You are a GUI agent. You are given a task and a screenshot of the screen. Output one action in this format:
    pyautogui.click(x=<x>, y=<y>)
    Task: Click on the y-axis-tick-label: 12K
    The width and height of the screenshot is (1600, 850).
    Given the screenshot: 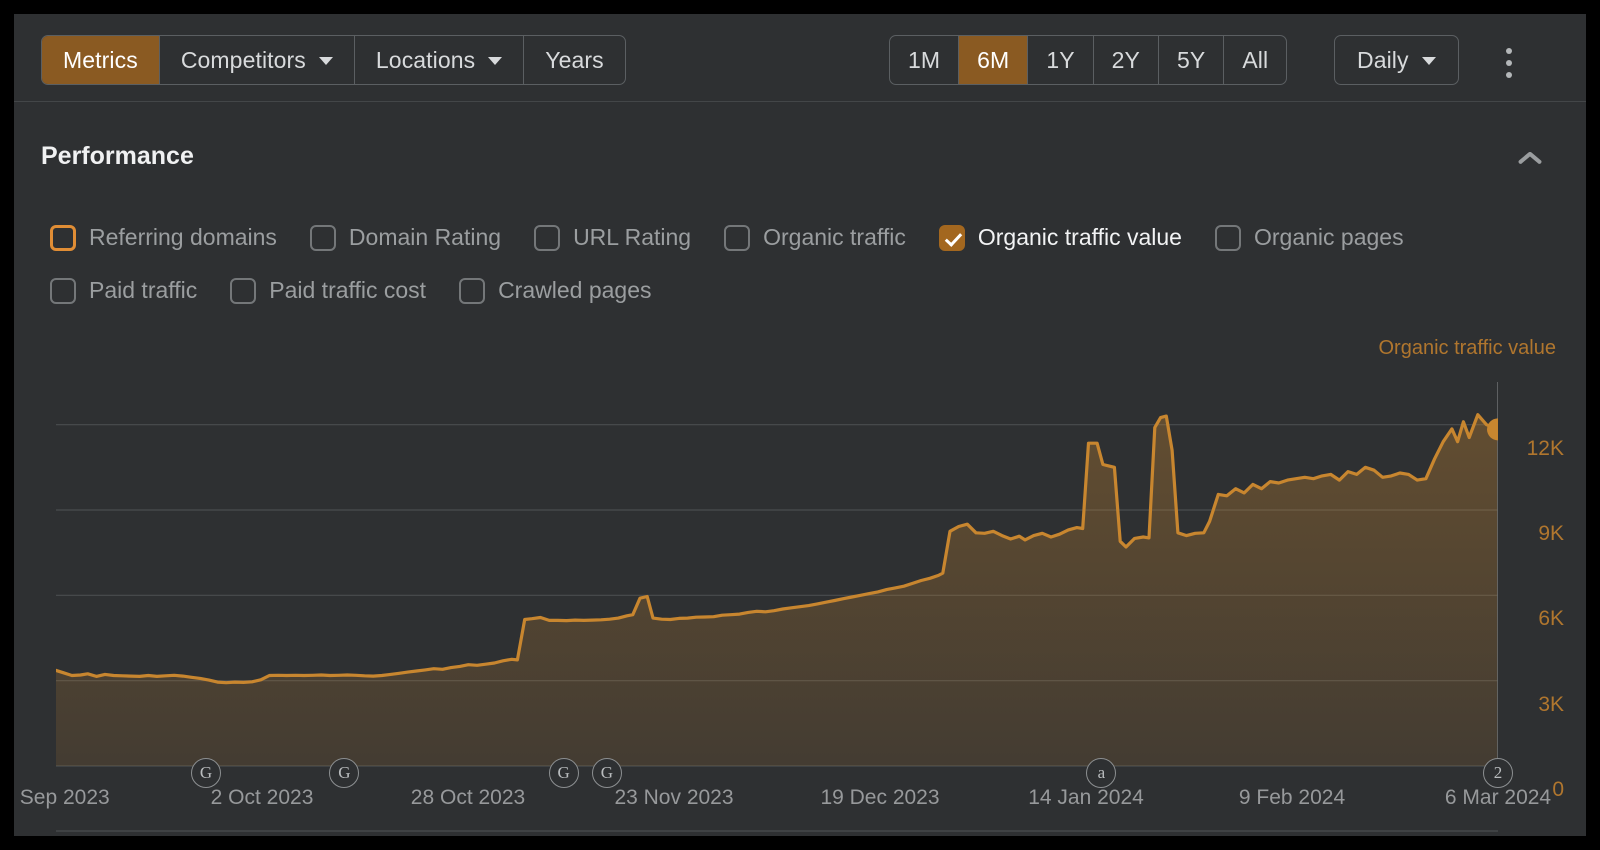 What is the action you would take?
    pyautogui.click(x=1545, y=448)
    